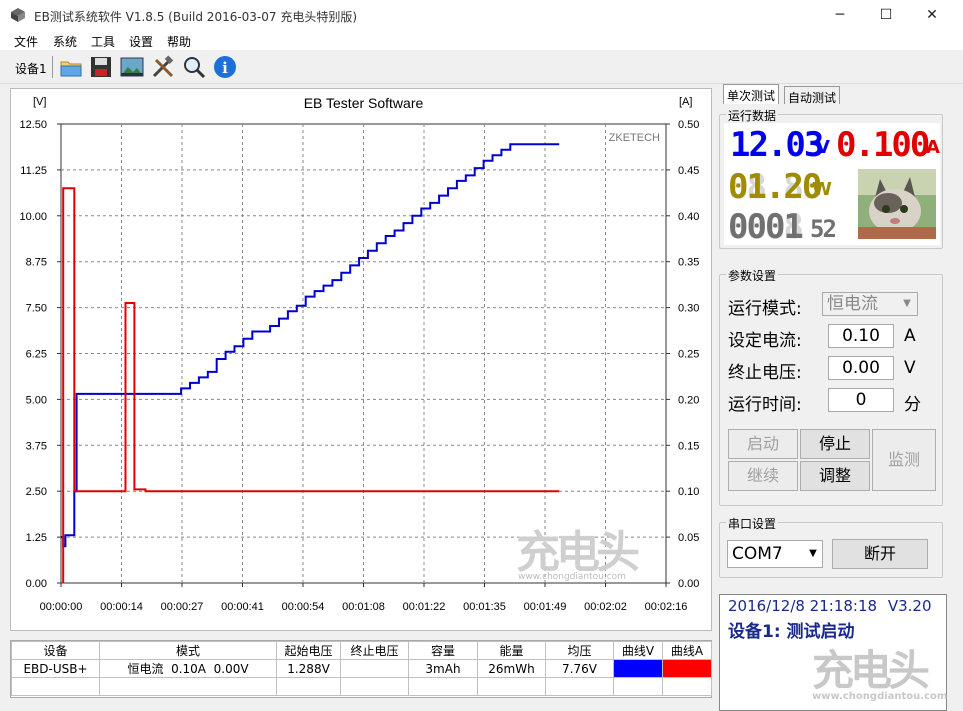 This screenshot has height=711, width=963. I want to click on y-tick-right: 0.10, so click(688, 492).